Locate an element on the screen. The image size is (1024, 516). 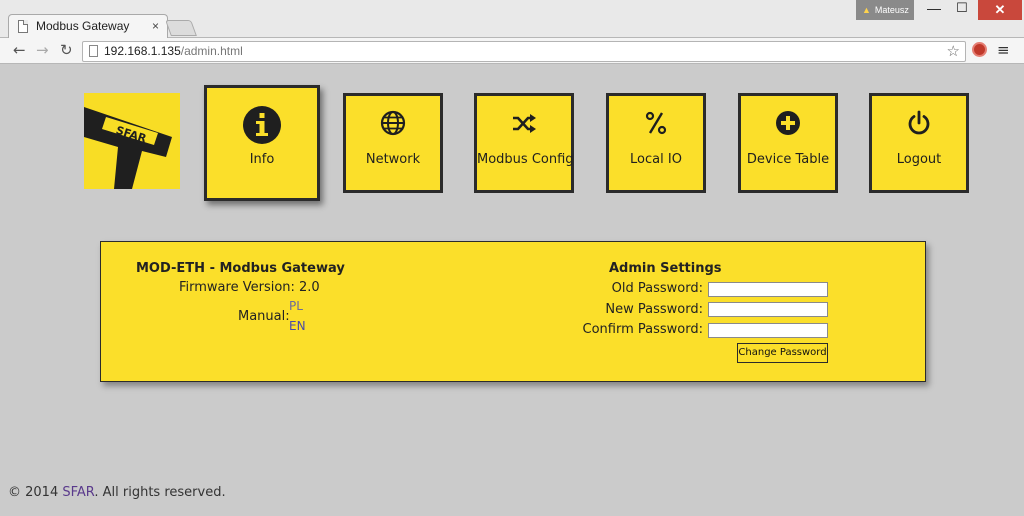
back-arrow-icon: ← is located at coordinates (19, 50).